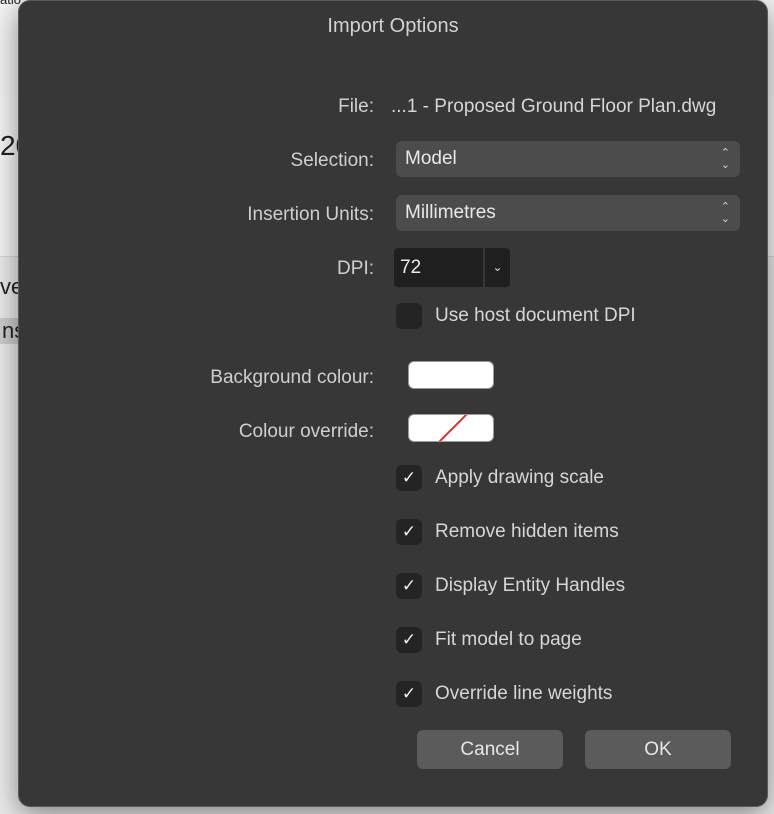  Describe the element at coordinates (431, 158) in the screenshot. I see `selection-value: Model` at that location.